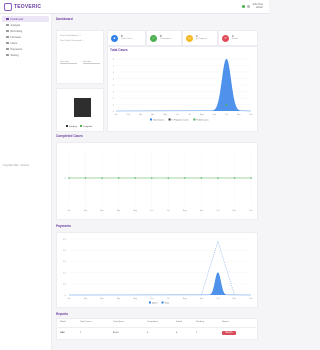 The height and width of the screenshot is (350, 320). Describe the element at coordinates (116, 333) in the screenshot. I see `cell-total-spent: $0.00` at that location.